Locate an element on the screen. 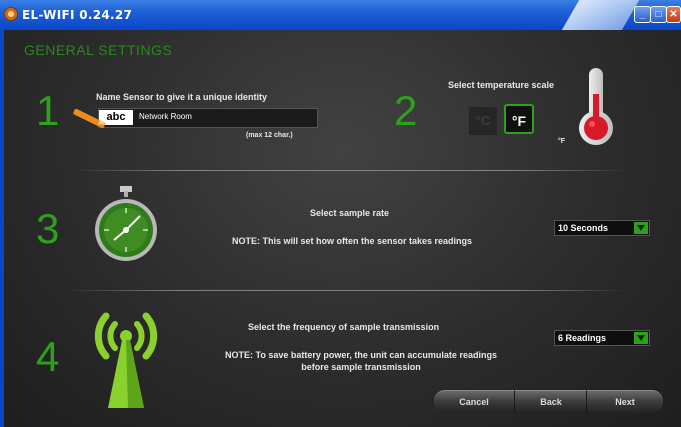  close-button: ✕ is located at coordinates (673, 14).